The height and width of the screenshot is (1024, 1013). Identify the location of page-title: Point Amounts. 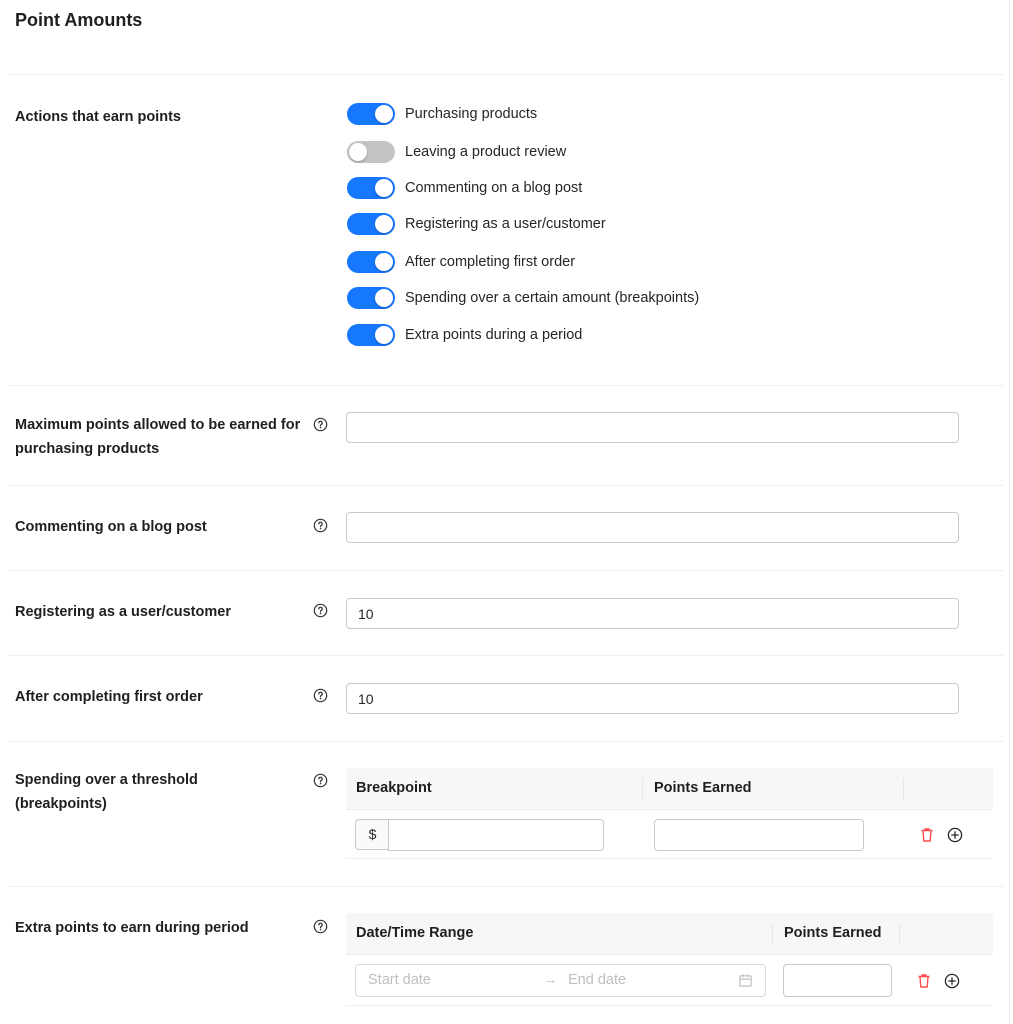
(79, 20).